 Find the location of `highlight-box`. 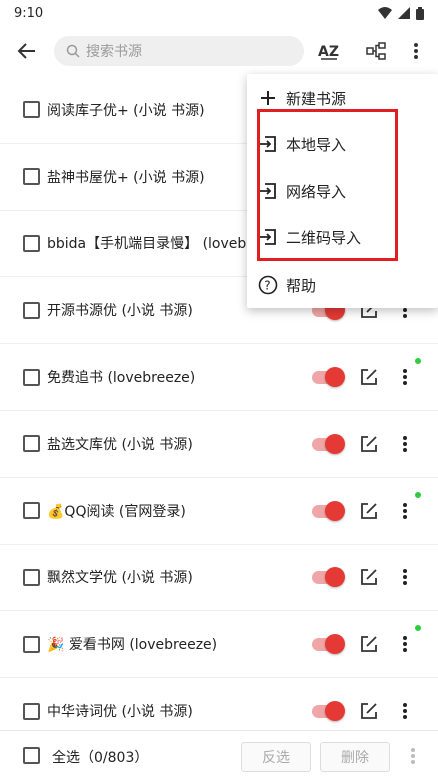

highlight-box is located at coordinates (327, 185).